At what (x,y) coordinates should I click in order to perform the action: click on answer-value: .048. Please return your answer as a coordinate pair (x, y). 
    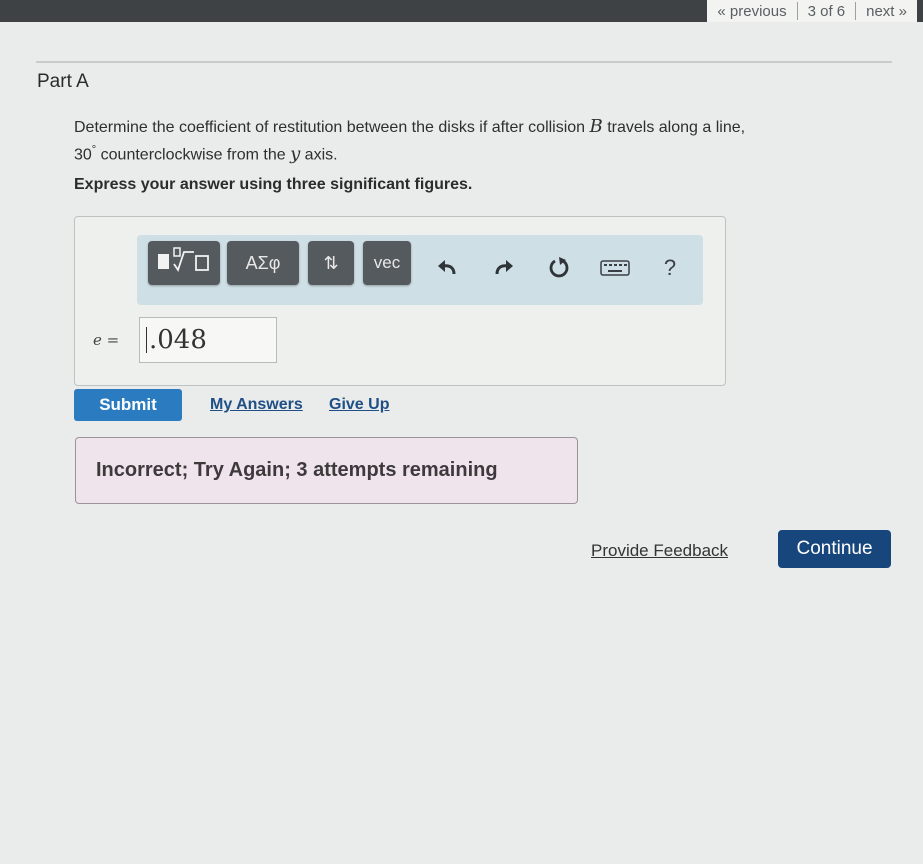
    Looking at the image, I should click on (178, 340).